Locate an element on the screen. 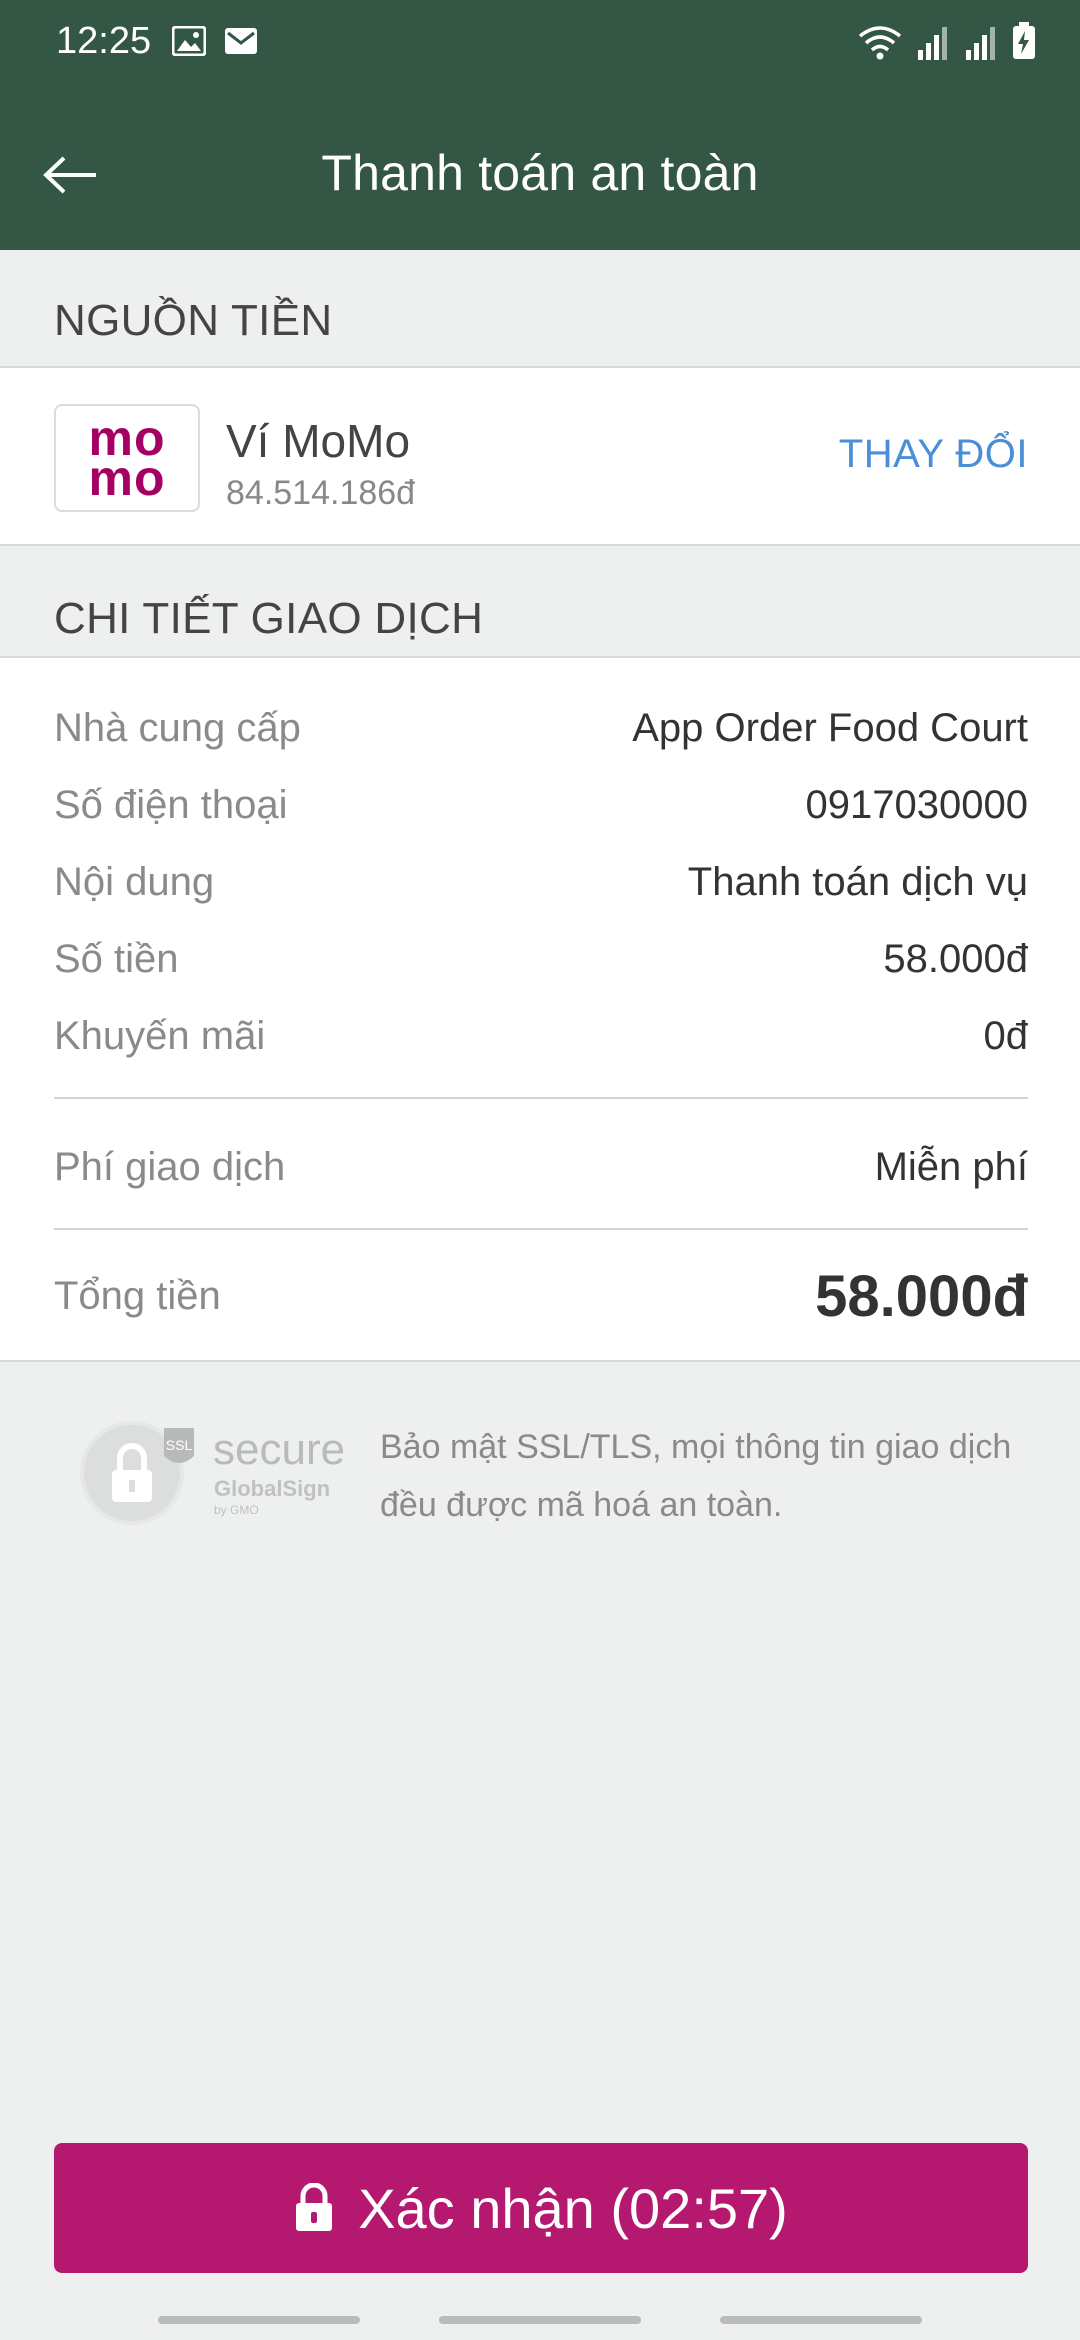 This screenshot has height=2340, width=1080. svg-text: GlobalSign is located at coordinates (272, 1488).